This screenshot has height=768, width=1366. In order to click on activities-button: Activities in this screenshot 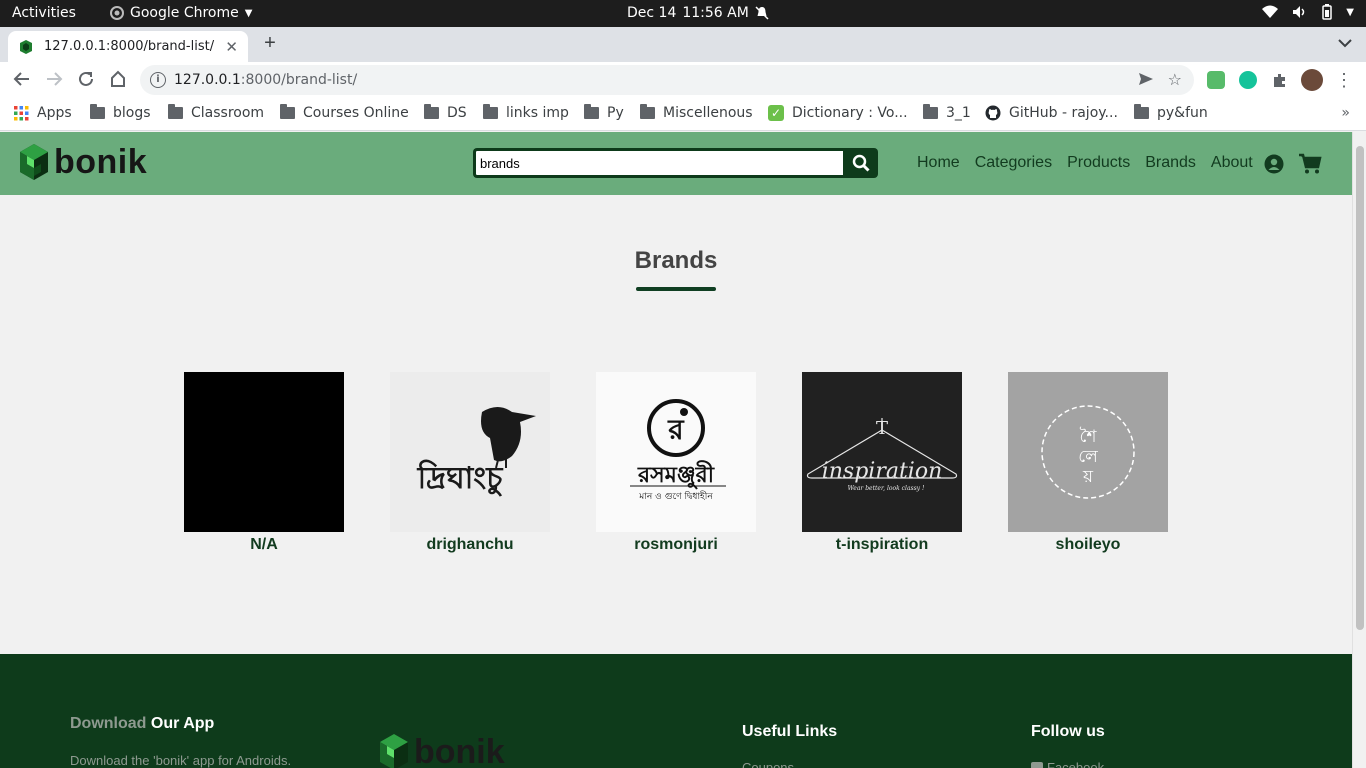, I will do `click(44, 13)`.